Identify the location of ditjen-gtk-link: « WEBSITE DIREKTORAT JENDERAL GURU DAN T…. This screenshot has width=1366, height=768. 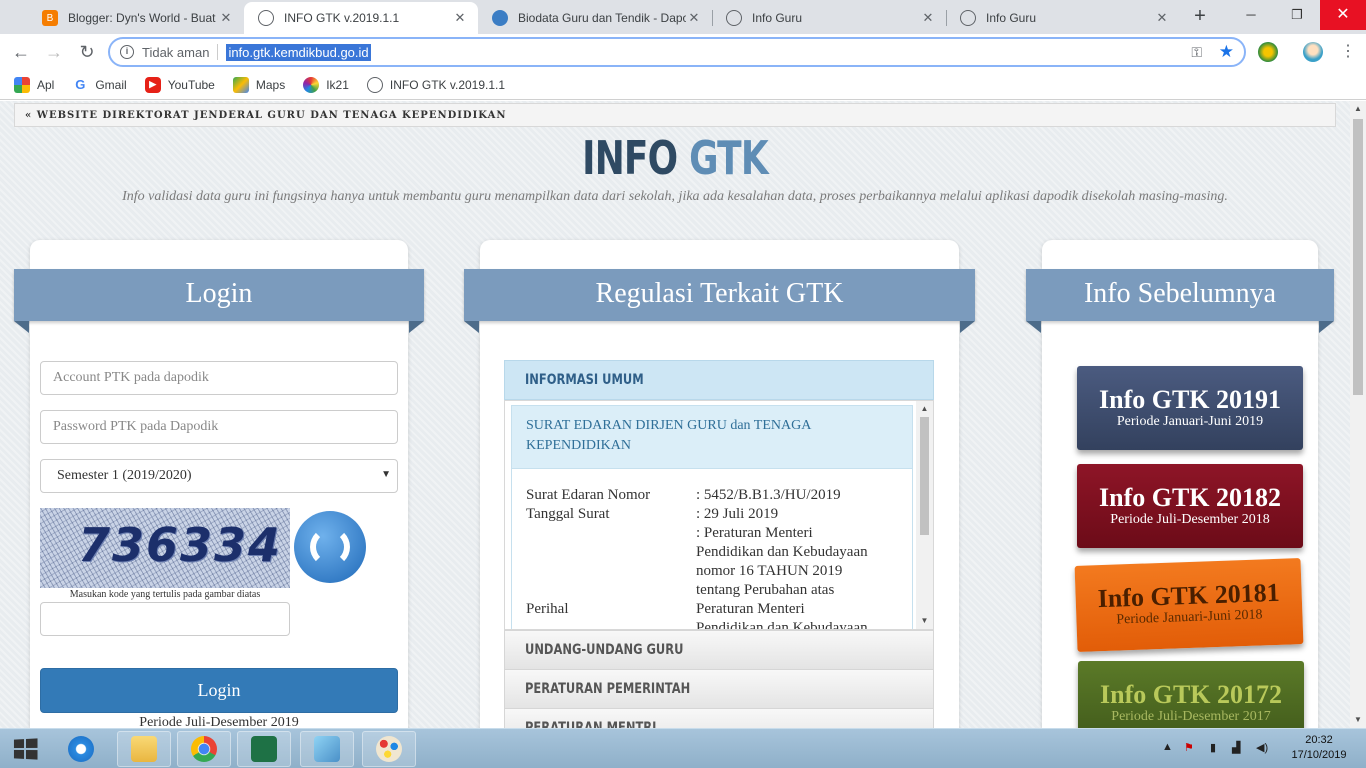
(675, 115).